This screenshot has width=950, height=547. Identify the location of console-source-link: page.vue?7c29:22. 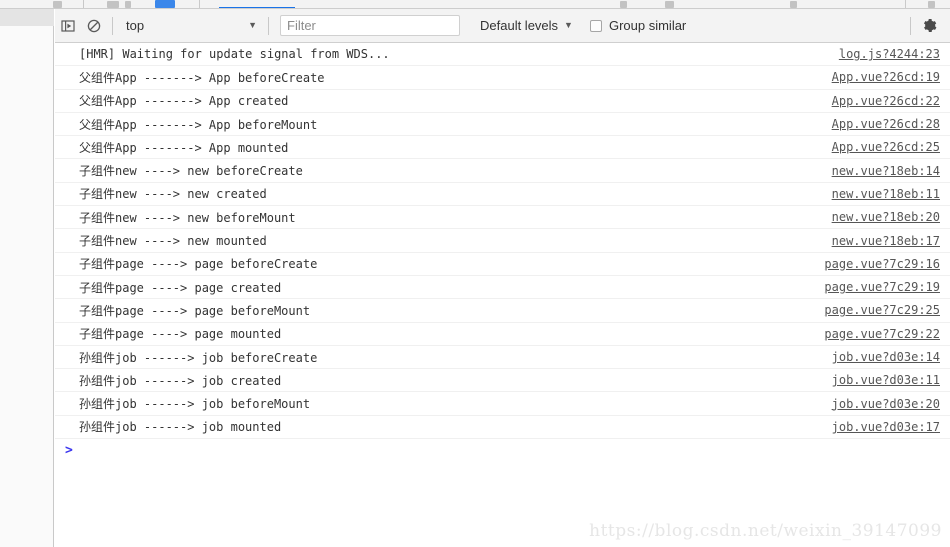
(882, 334).